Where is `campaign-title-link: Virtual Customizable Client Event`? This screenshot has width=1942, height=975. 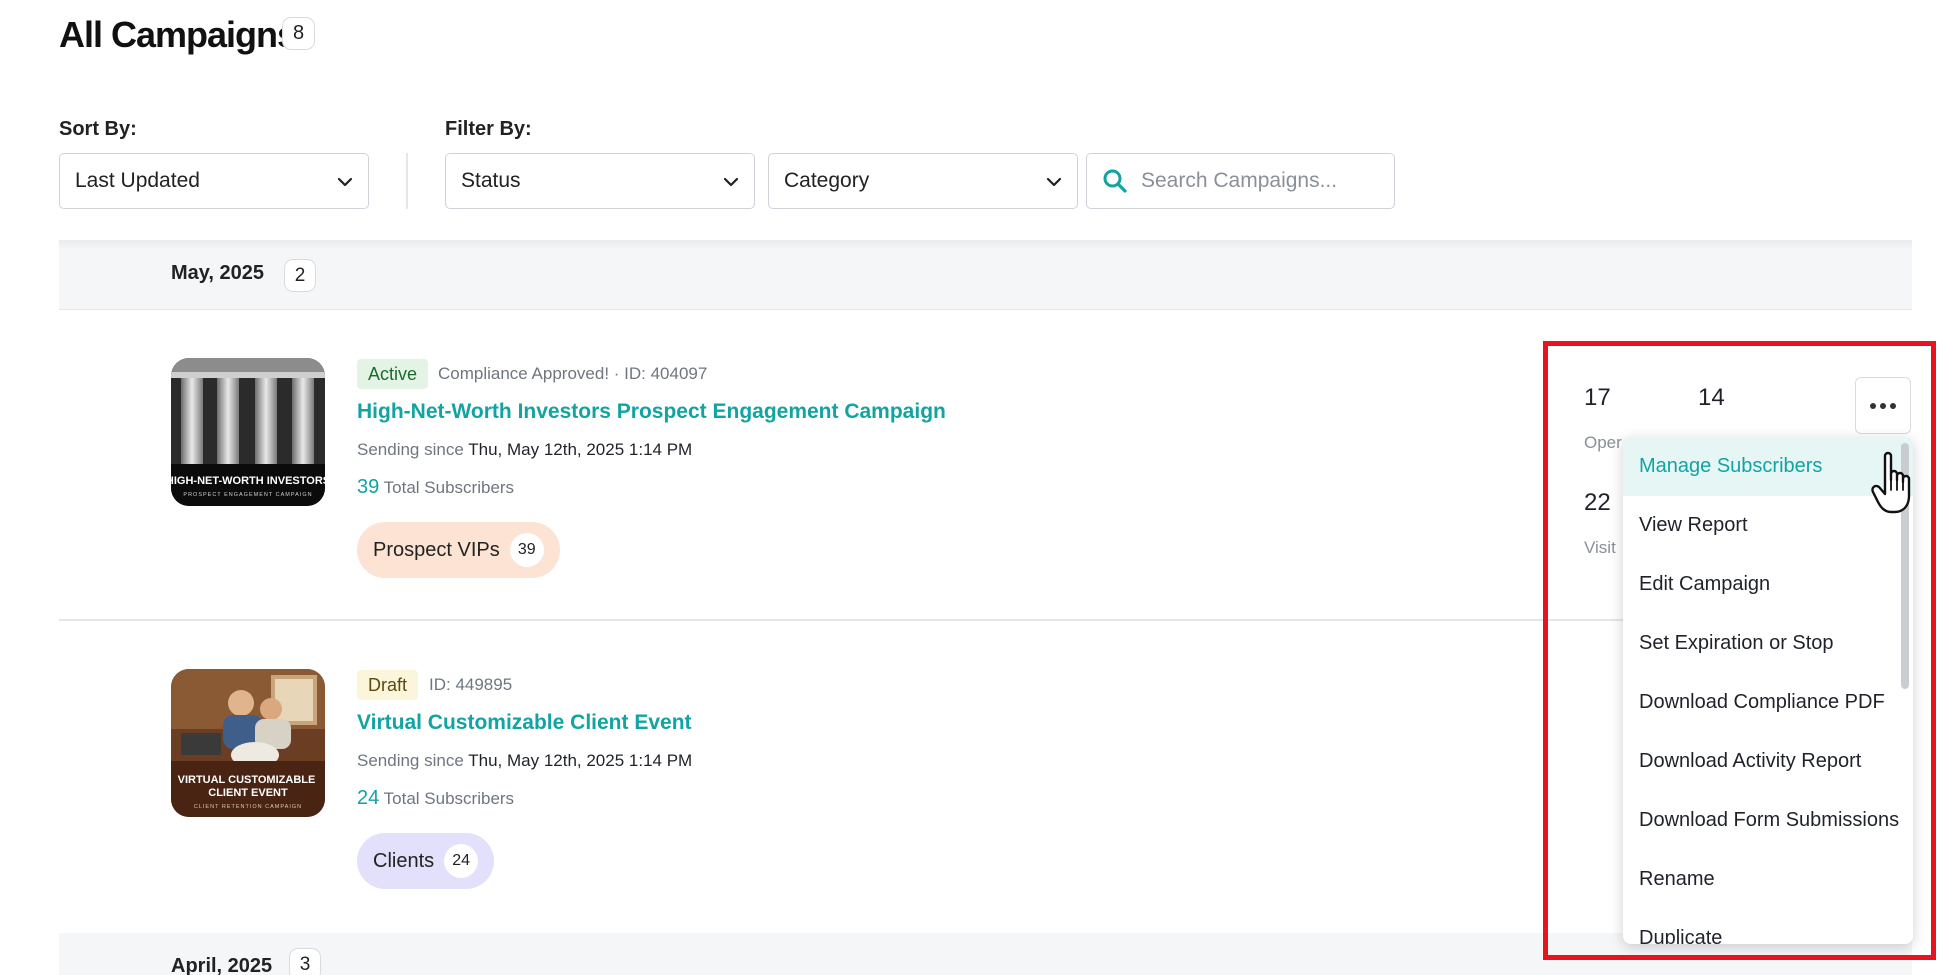 campaign-title-link: Virtual Customizable Client Event is located at coordinates (524, 723).